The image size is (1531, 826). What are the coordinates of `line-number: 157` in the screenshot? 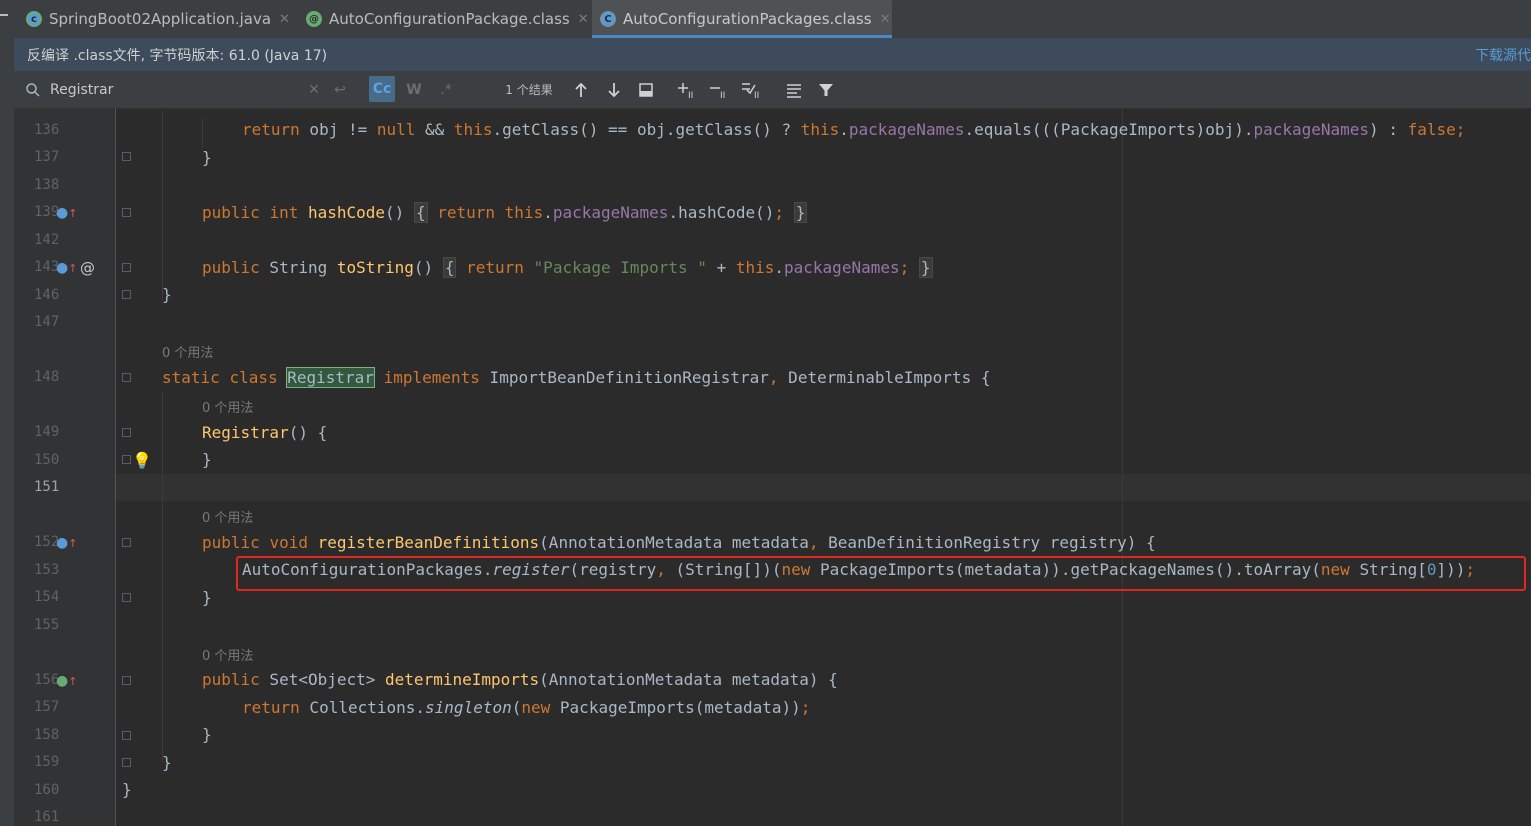 It's located at (47, 707).